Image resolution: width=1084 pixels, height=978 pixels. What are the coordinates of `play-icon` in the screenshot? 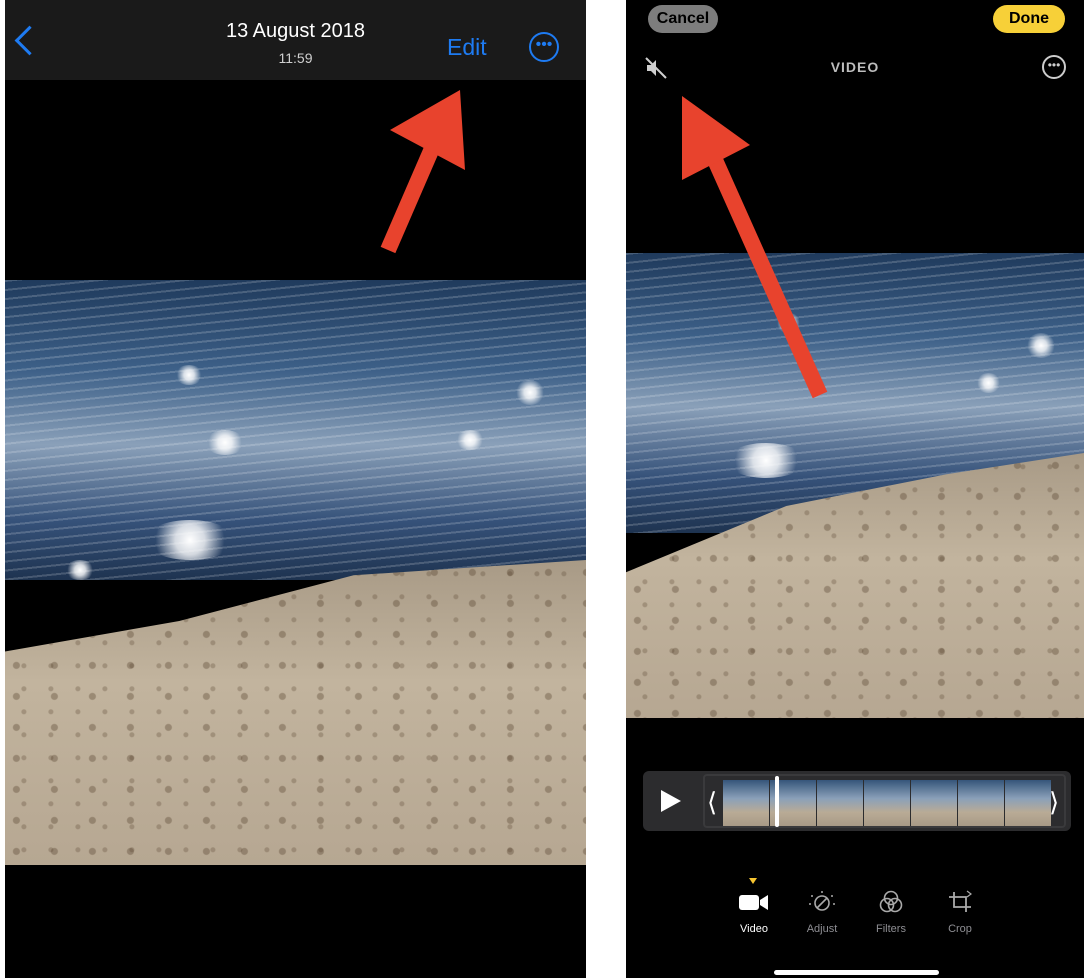 It's located at (671, 801).